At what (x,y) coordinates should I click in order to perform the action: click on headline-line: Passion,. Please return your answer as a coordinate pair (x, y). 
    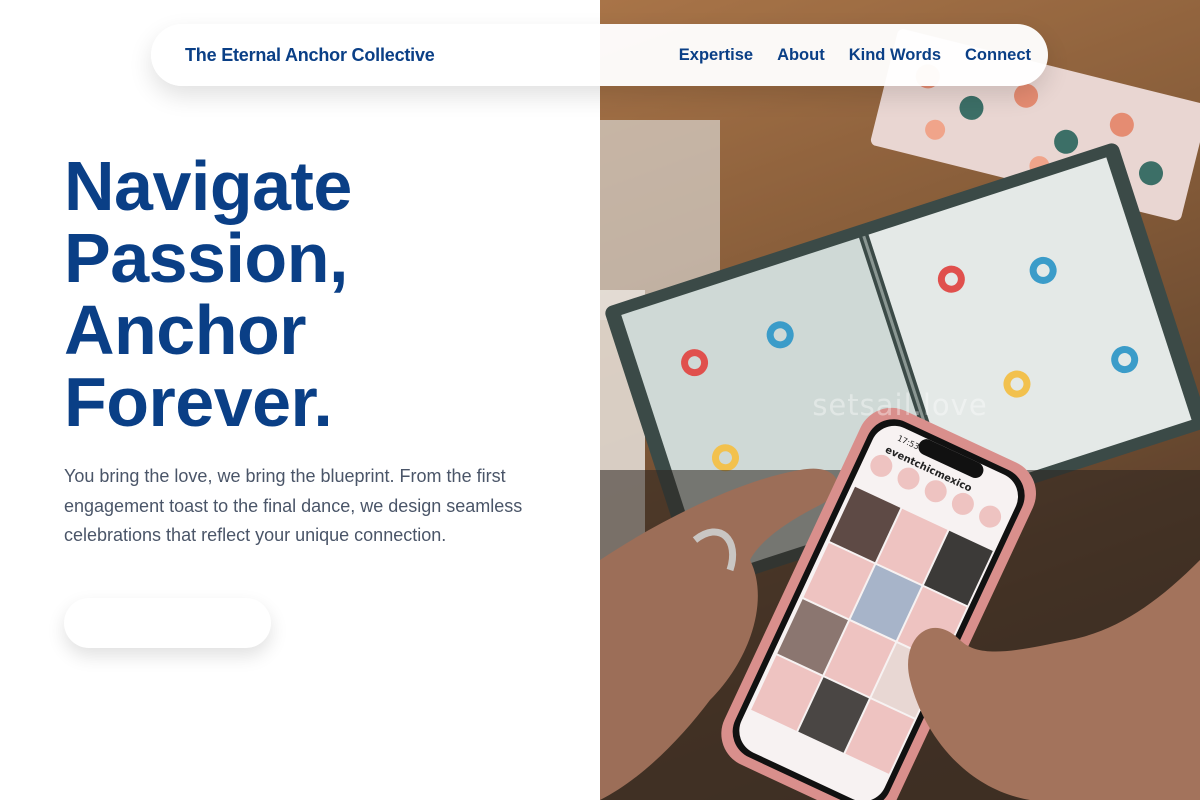
    Looking at the image, I should click on (206, 258).